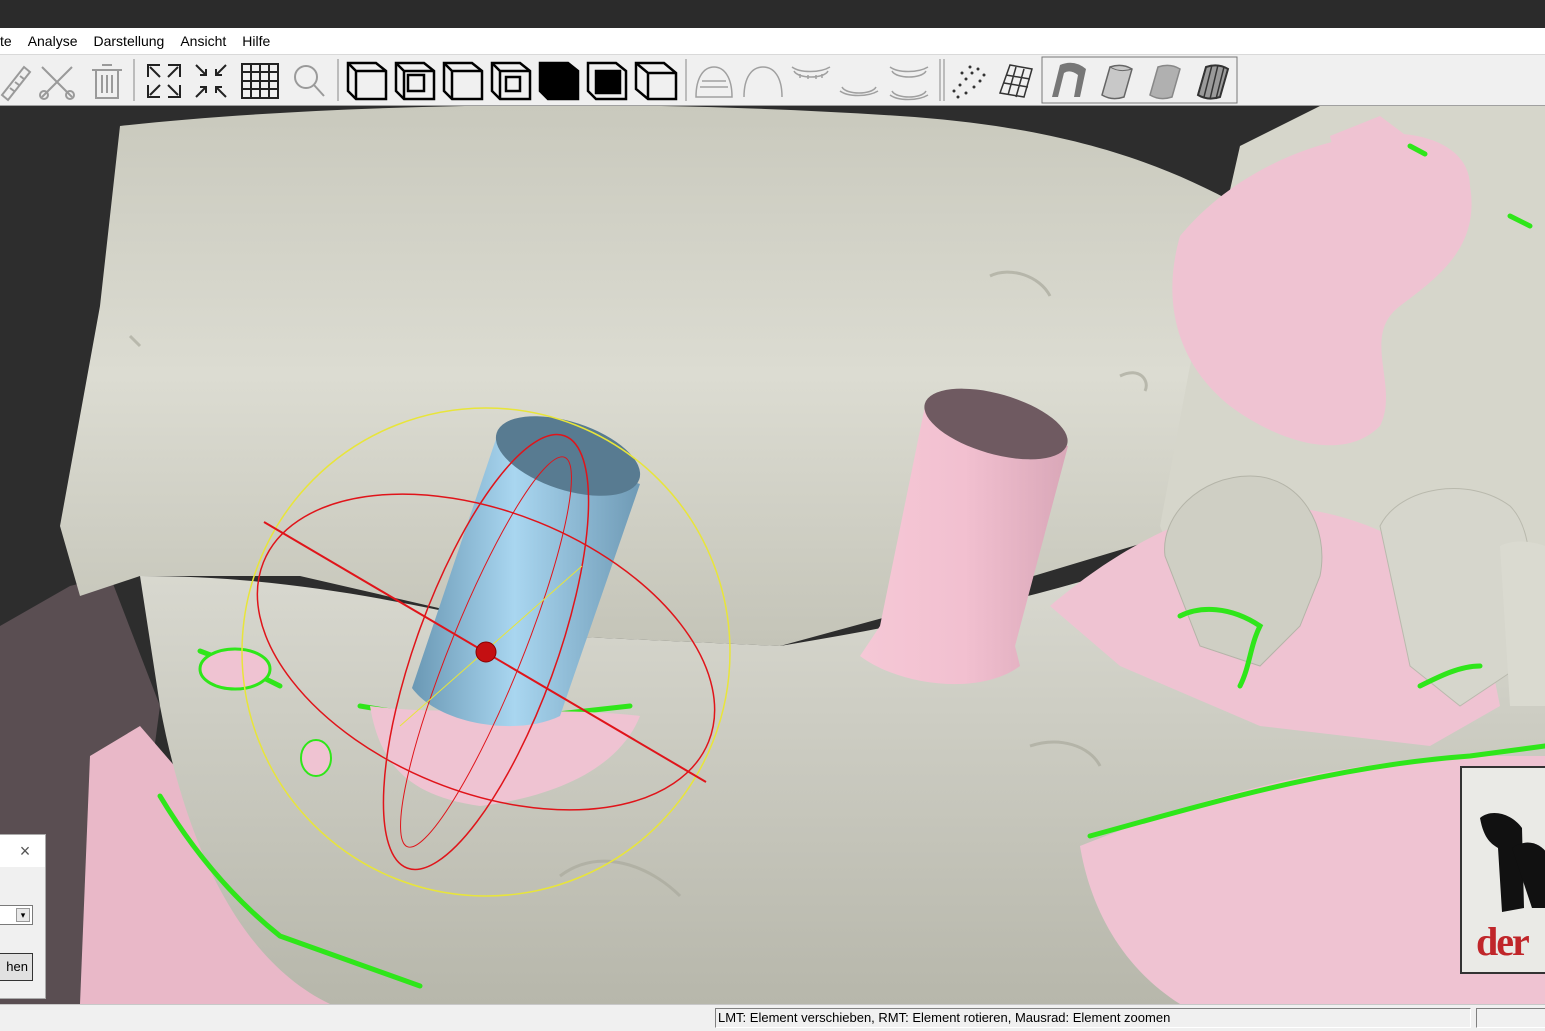 This screenshot has height=1031, width=1545. Describe the element at coordinates (25, 851) in the screenshot. I see `close-icon: ×` at that location.